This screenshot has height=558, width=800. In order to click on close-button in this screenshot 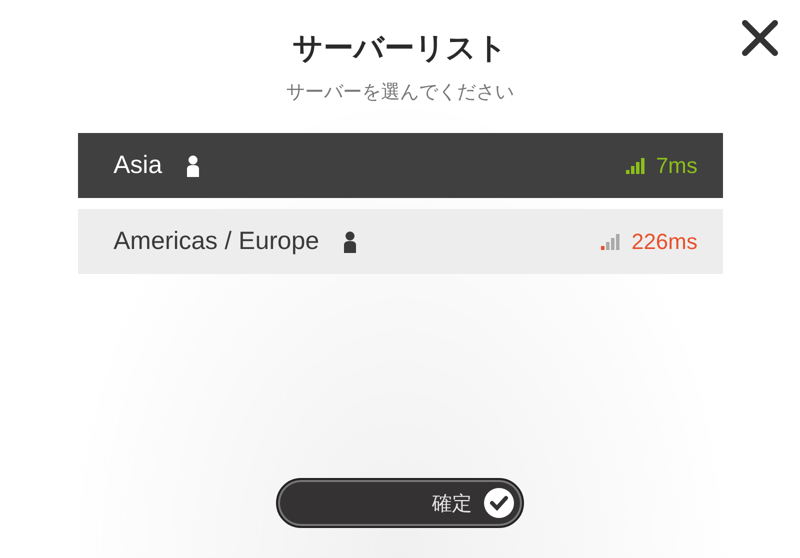, I will do `click(760, 38)`.